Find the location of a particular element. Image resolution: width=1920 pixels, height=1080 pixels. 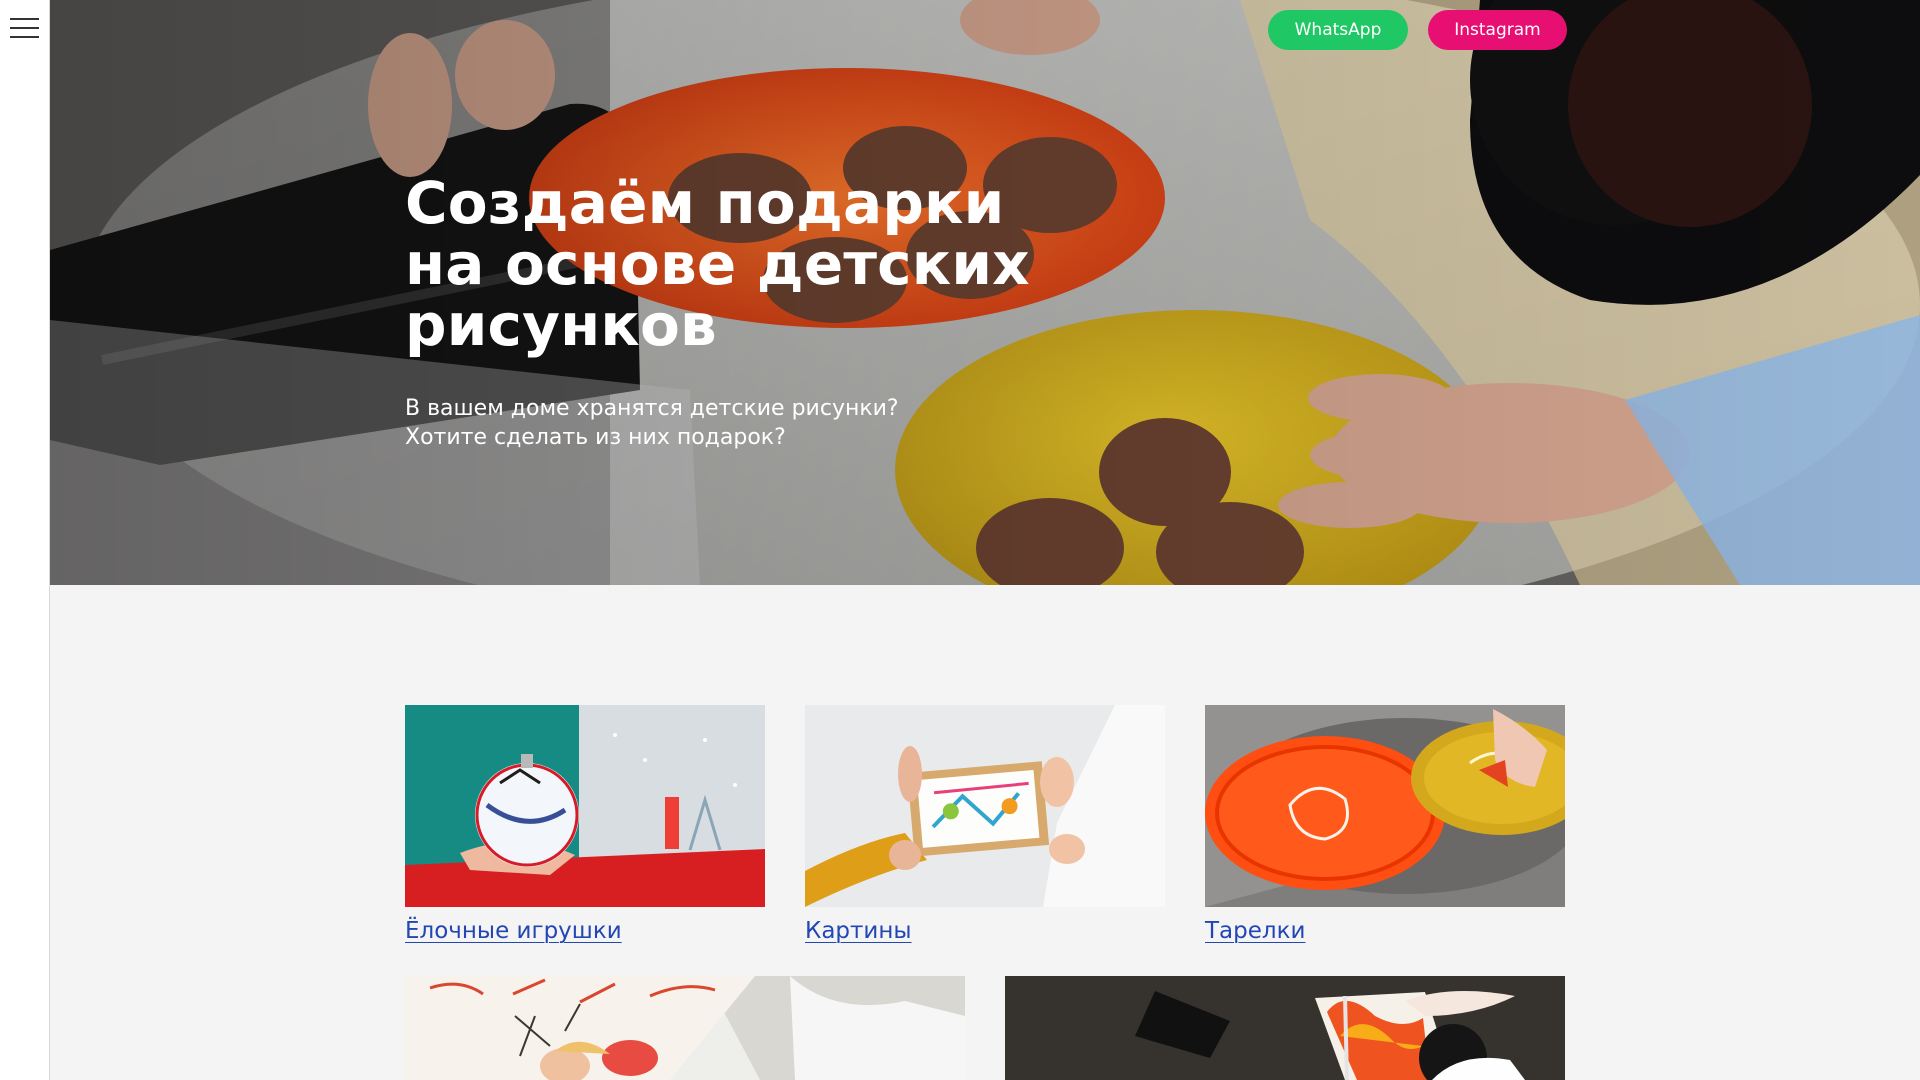

product-card-plates: Тарелки is located at coordinates (1385, 825).